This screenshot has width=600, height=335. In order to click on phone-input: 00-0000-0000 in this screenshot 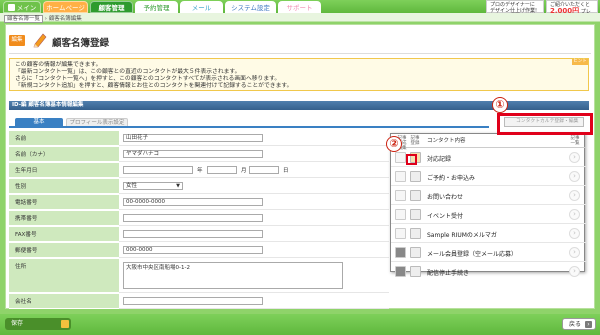, I will do `click(193, 202)`.